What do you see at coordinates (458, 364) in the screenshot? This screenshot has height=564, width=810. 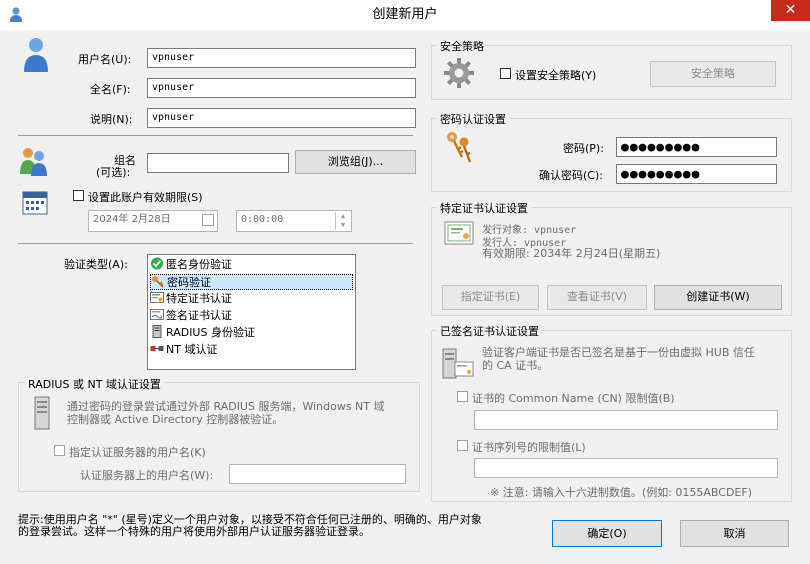 I see `server-certificate-icon` at bounding box center [458, 364].